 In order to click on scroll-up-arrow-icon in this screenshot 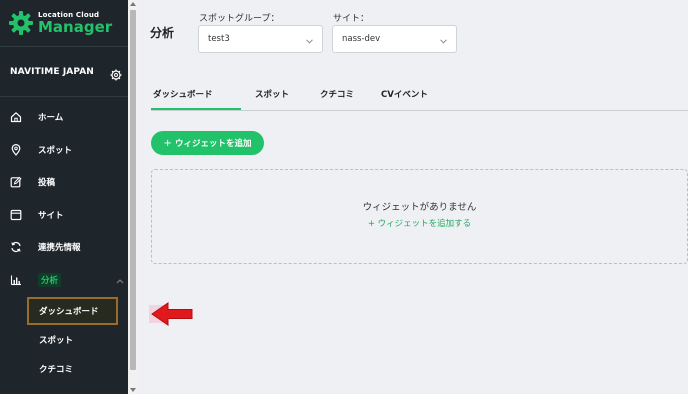, I will do `click(133, 4)`.